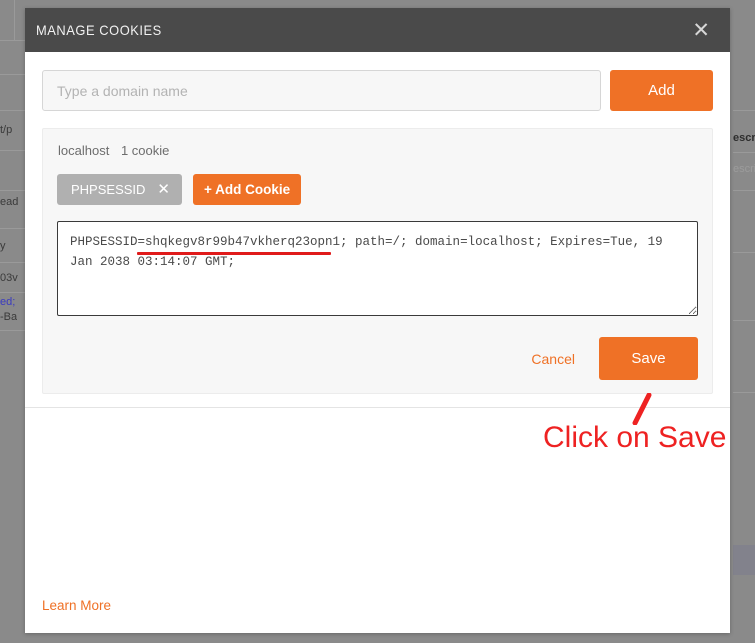 This screenshot has height=643, width=755. I want to click on session-id-underline-annotation, so click(234, 253).